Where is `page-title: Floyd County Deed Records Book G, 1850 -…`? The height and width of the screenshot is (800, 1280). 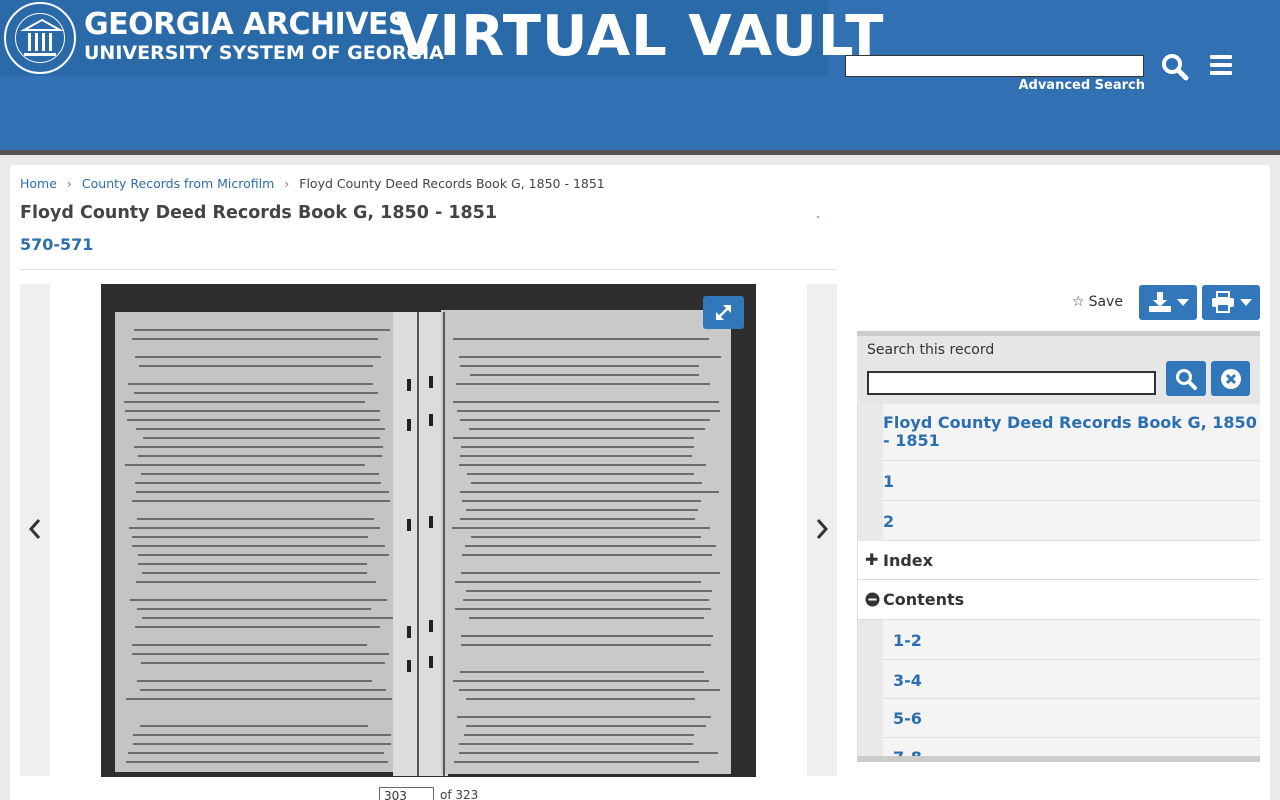 page-title: Floyd County Deed Records Book G, 1850 -… is located at coordinates (259, 213).